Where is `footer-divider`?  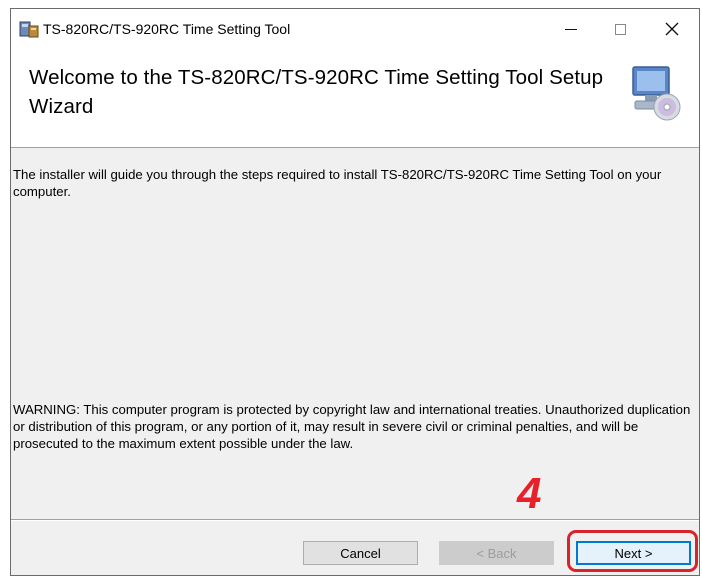
footer-divider is located at coordinates (355, 520).